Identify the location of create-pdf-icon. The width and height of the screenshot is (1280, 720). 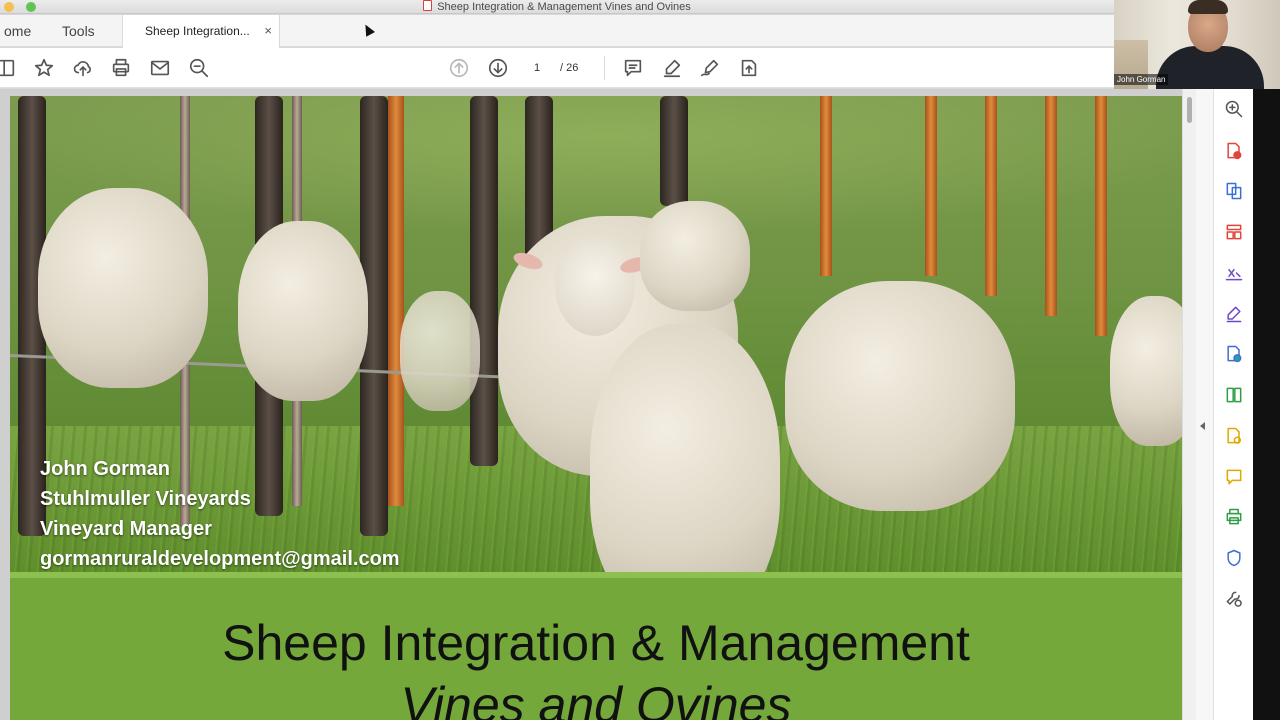
(1234, 151).